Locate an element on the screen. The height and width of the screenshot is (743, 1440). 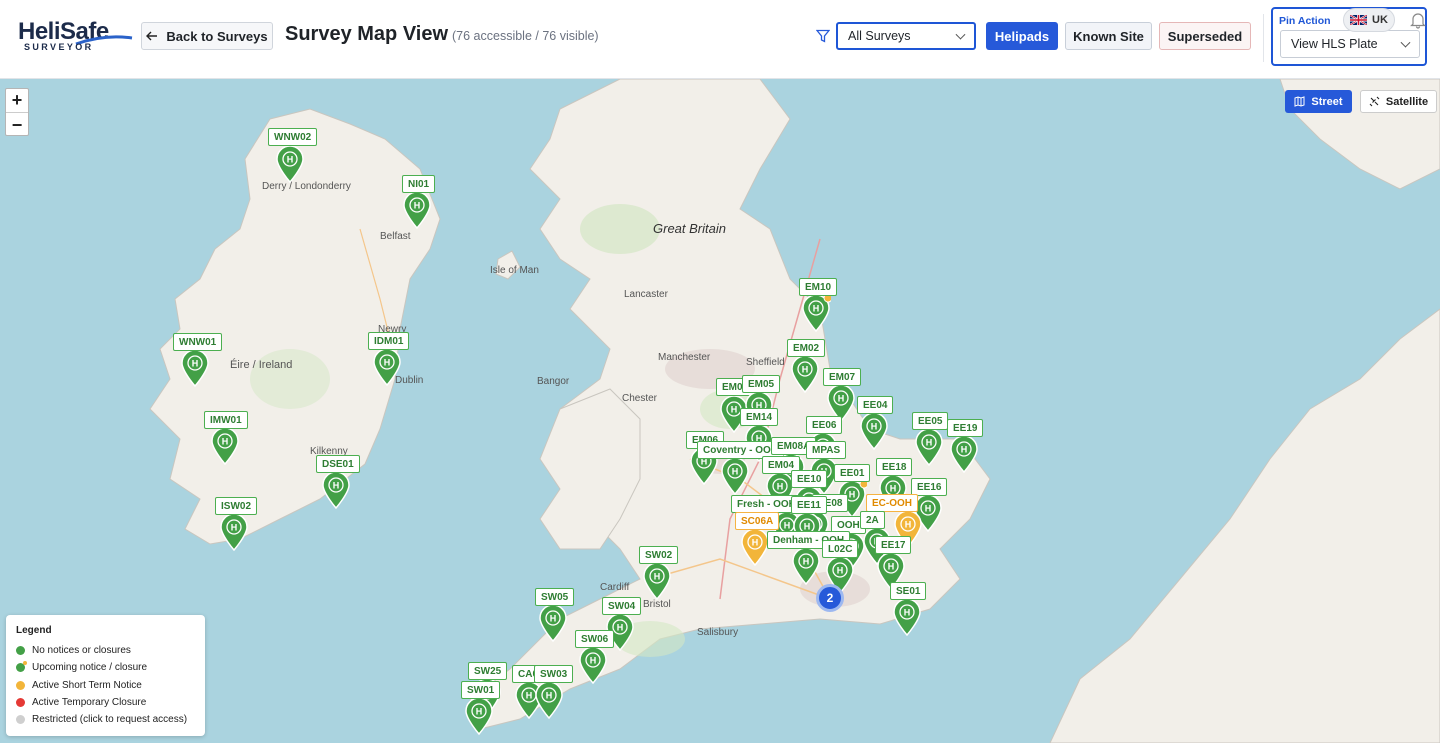
map-pin-label: EM10 is located at coordinates (818, 287).